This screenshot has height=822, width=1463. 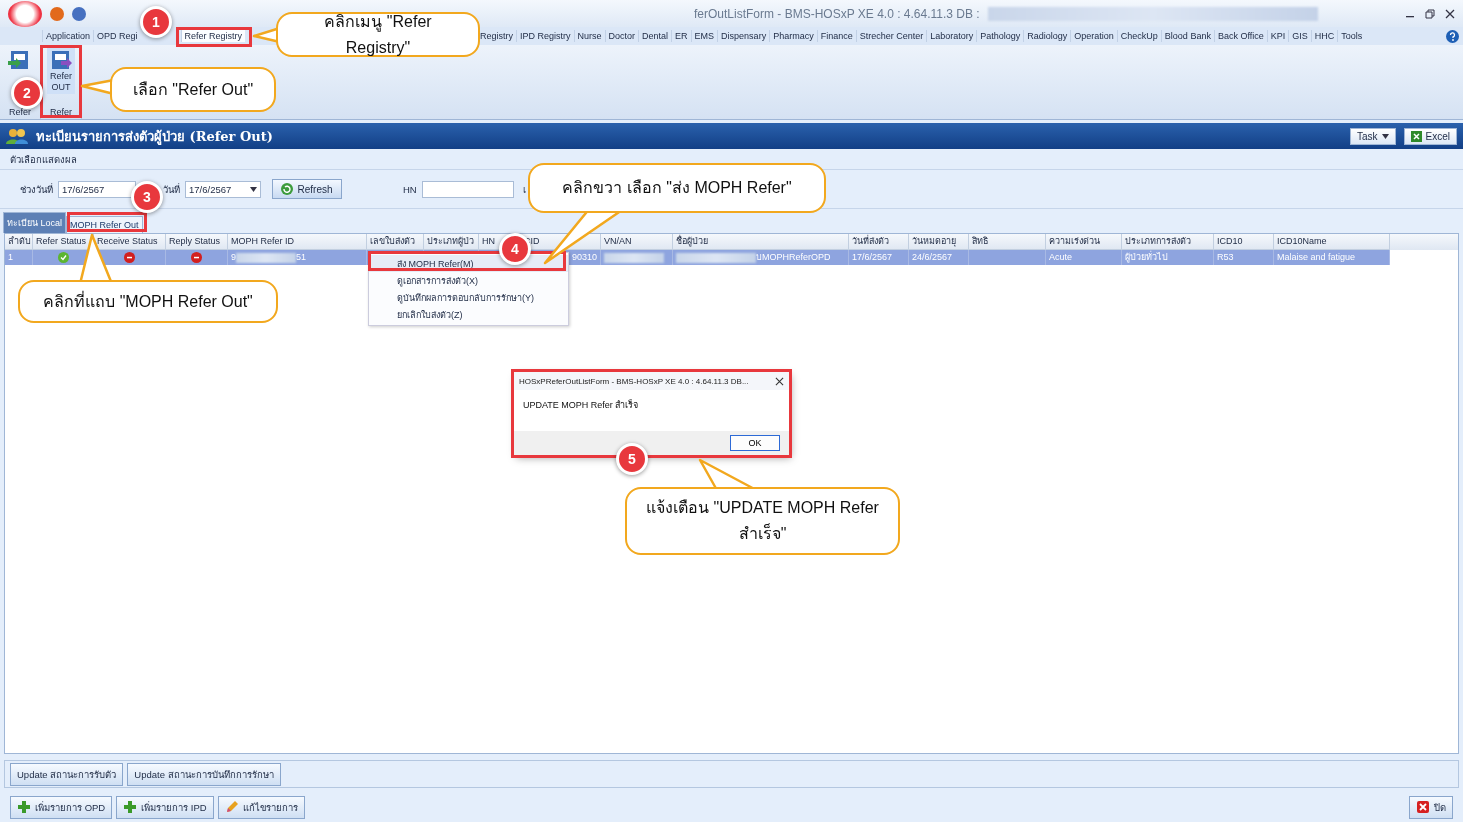 What do you see at coordinates (870, 241) in the screenshot?
I see `column-header: วันที่ส่งตัว` at bounding box center [870, 241].